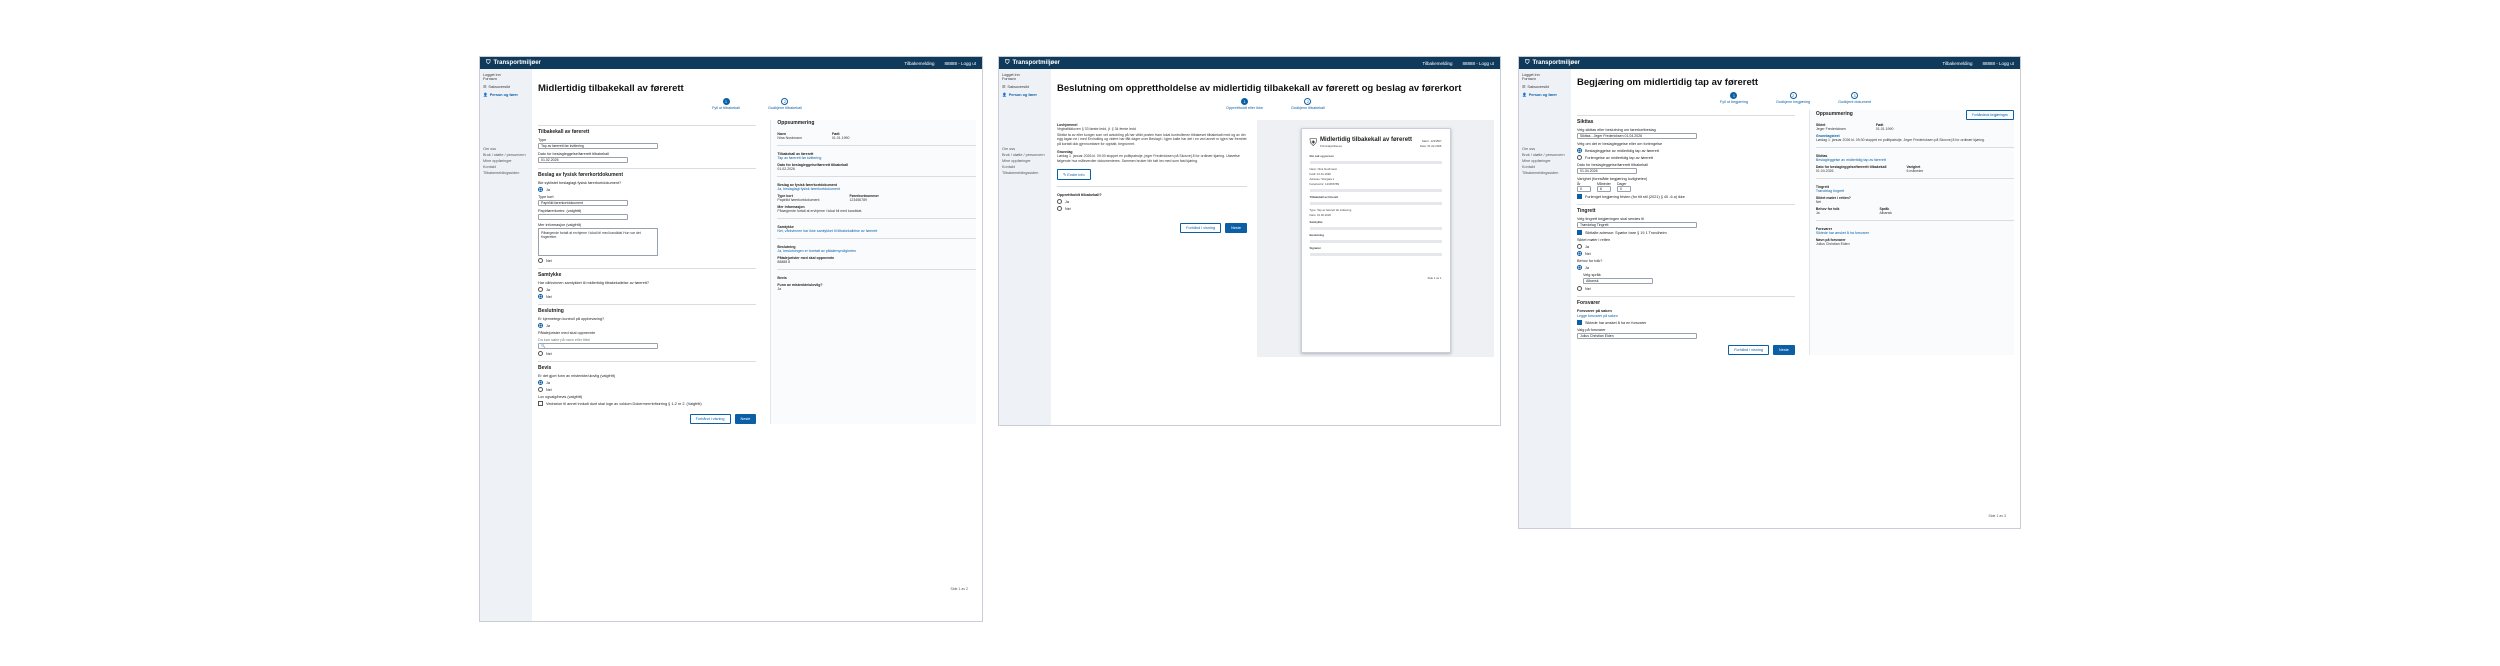 This screenshot has width=2500, height=666. What do you see at coordinates (1065, 175) in the screenshot?
I see `pencil-icon: ✎` at bounding box center [1065, 175].